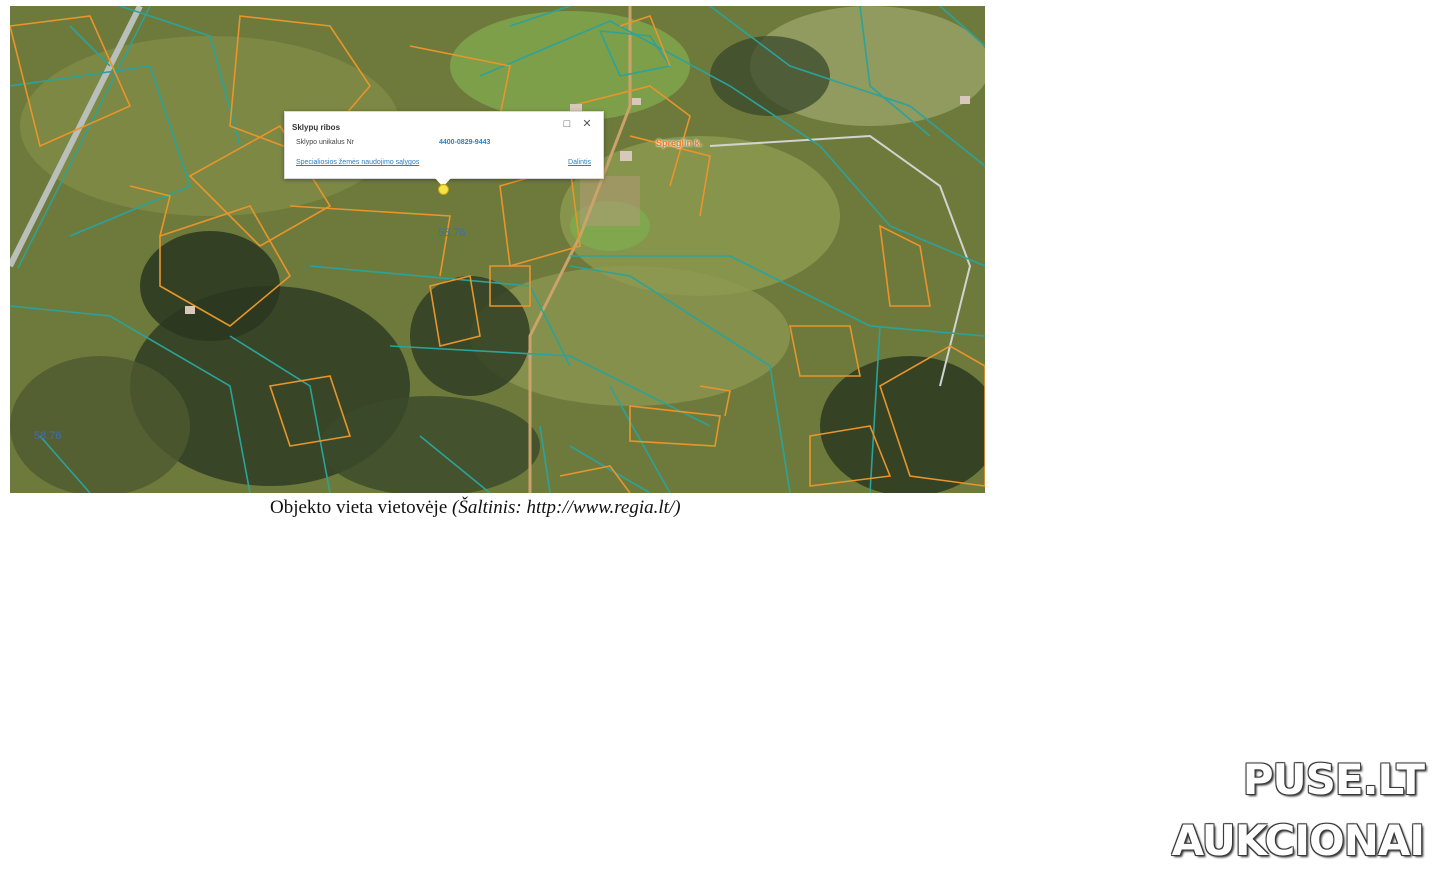 Image resolution: width=1440 pixels, height=878 pixels. Describe the element at coordinates (567, 124) in the screenshot. I see `maximize-icon: □` at that location.